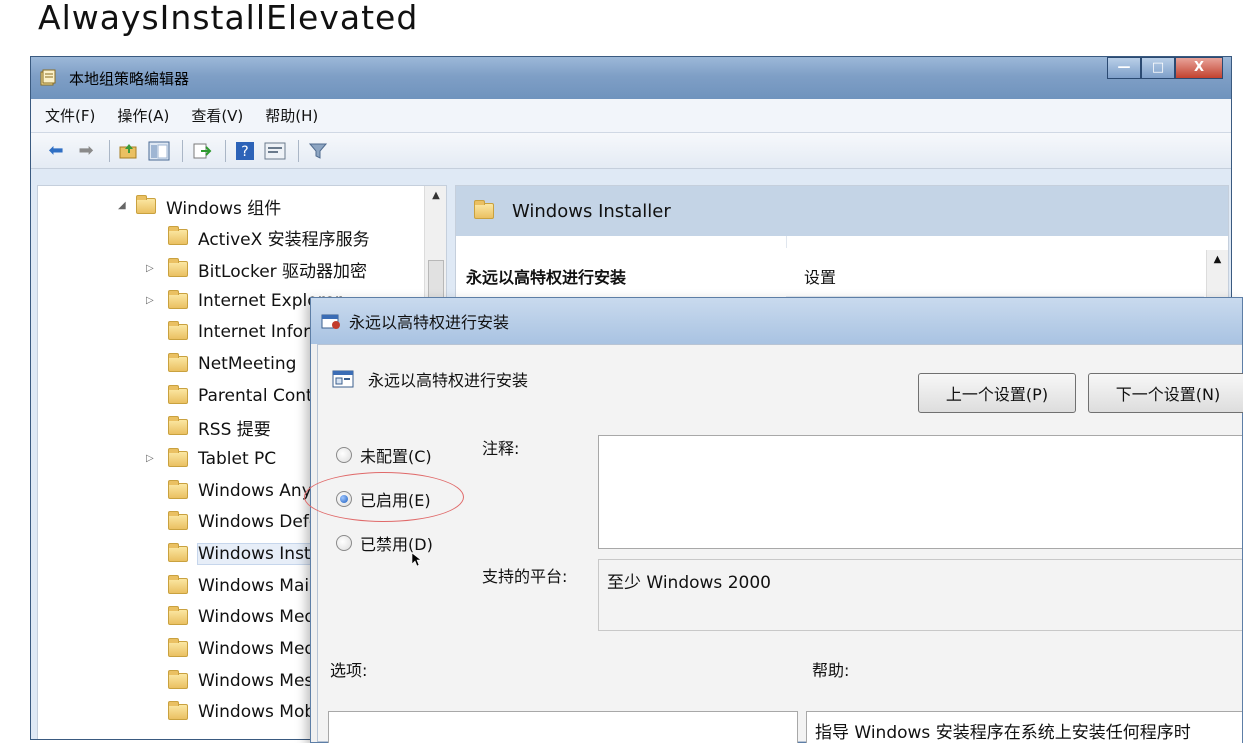 The width and height of the screenshot is (1243, 743). I want to click on tree-item-label: RSS 提要, so click(234, 429).